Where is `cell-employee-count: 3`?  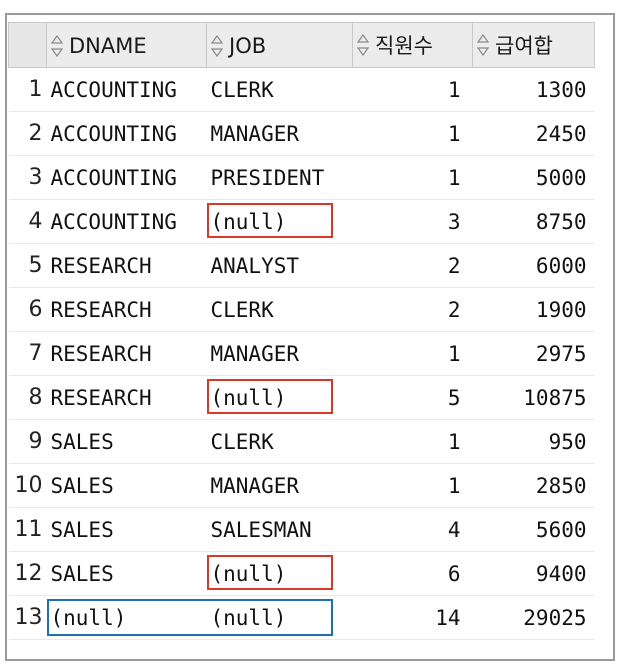 cell-employee-count: 3 is located at coordinates (412, 221).